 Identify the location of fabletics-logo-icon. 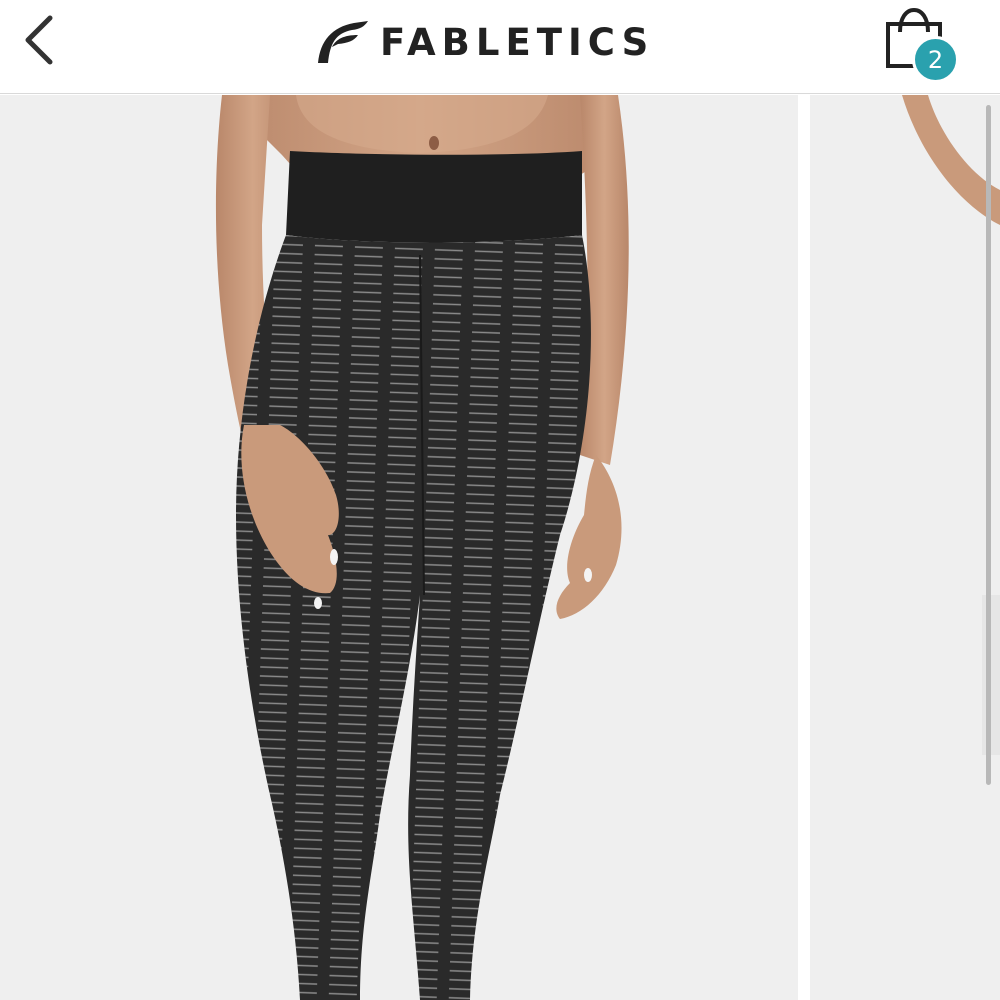
(343, 42).